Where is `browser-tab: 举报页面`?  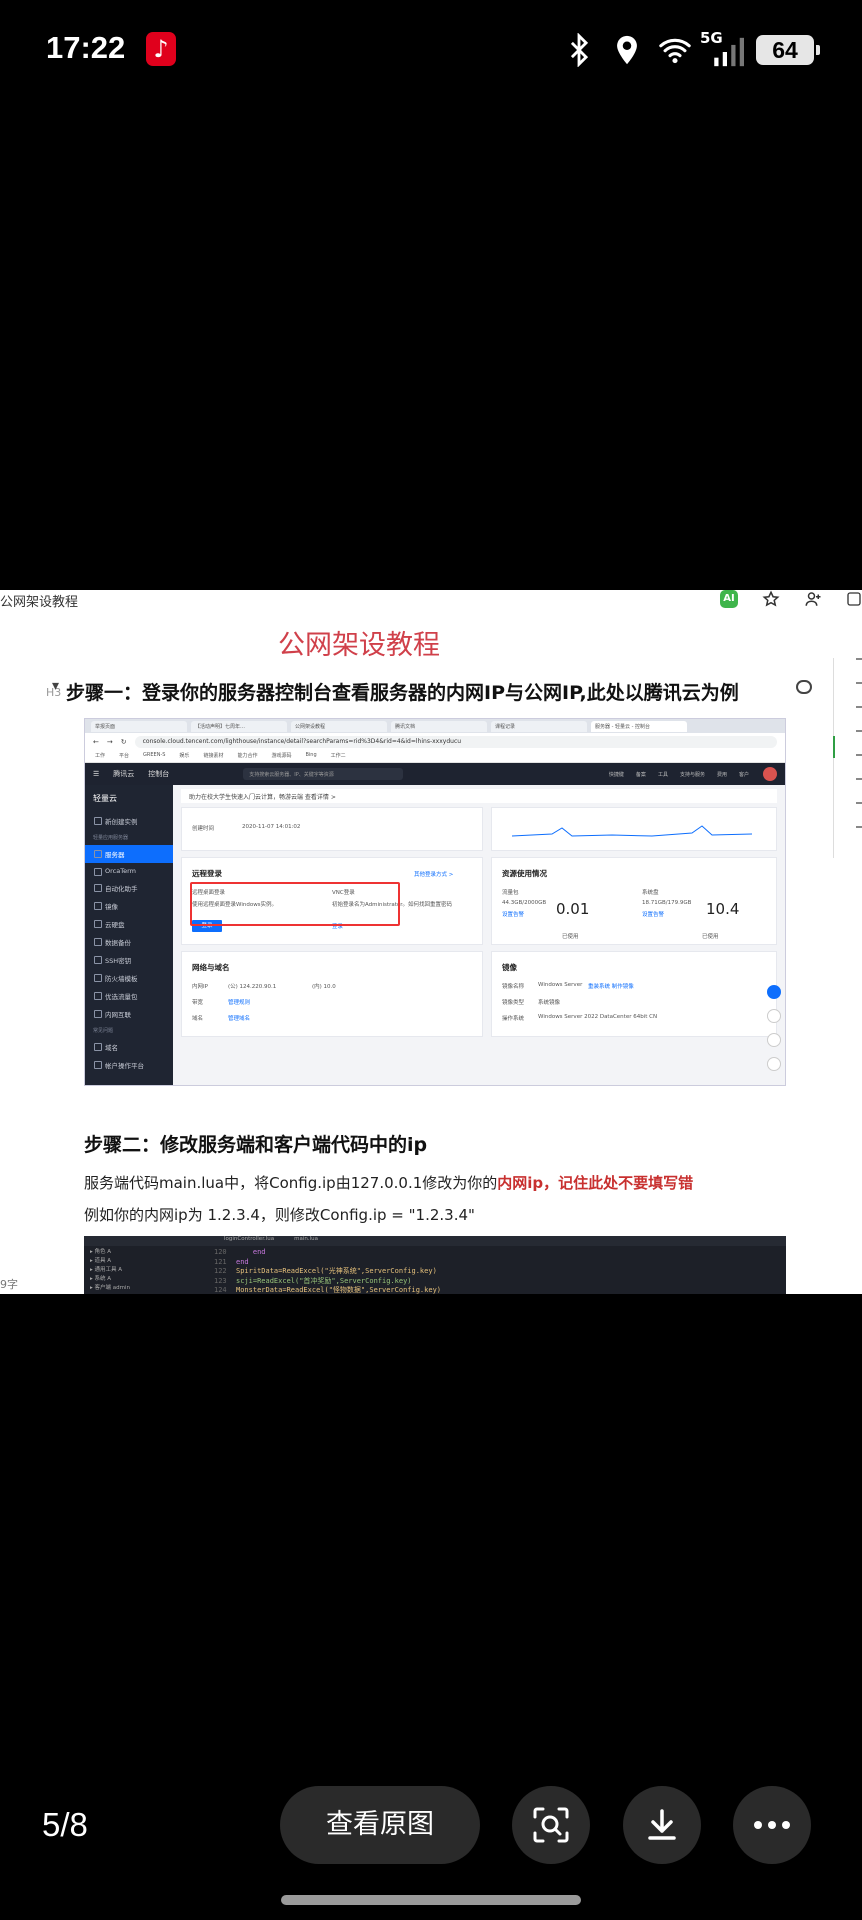
browser-tab: 举报页面 is located at coordinates (139, 726).